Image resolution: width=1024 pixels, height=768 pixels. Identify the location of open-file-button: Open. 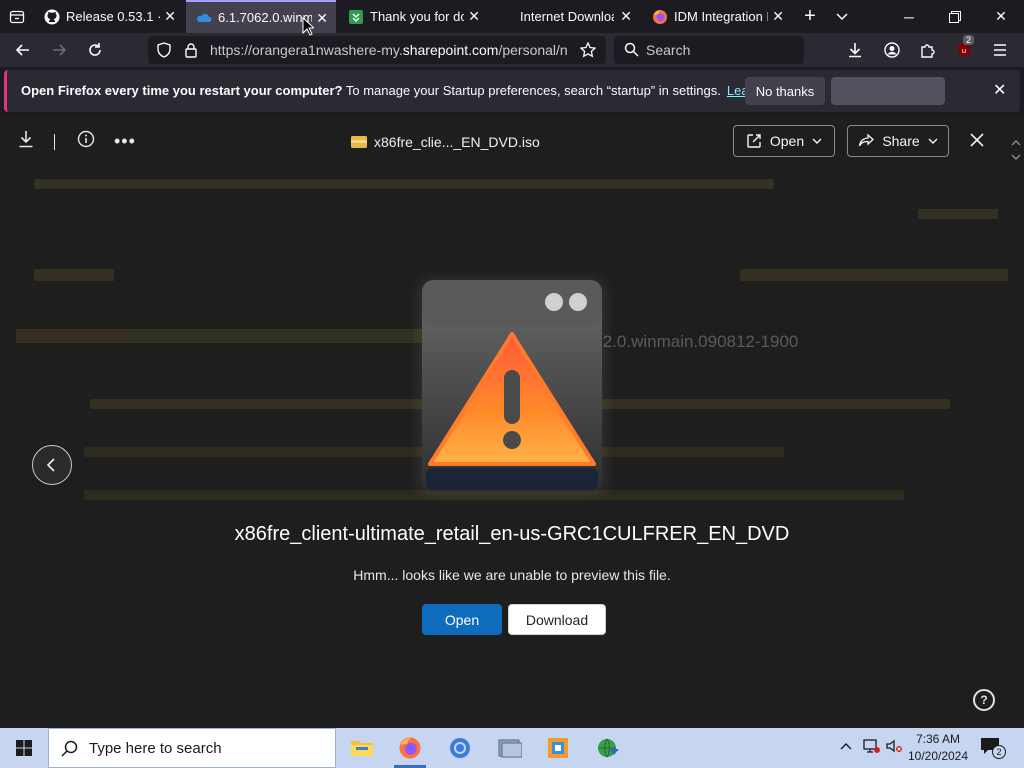
(462, 619).